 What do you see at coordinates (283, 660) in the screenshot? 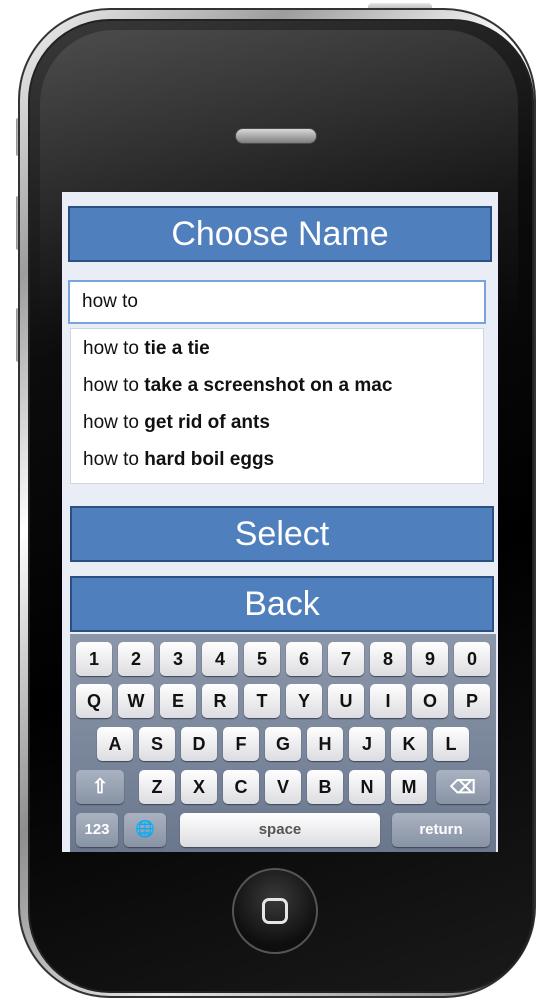
I see `keyboard-row-numbers: 1 2 3 4 5 6 7 8 9 0` at bounding box center [283, 660].